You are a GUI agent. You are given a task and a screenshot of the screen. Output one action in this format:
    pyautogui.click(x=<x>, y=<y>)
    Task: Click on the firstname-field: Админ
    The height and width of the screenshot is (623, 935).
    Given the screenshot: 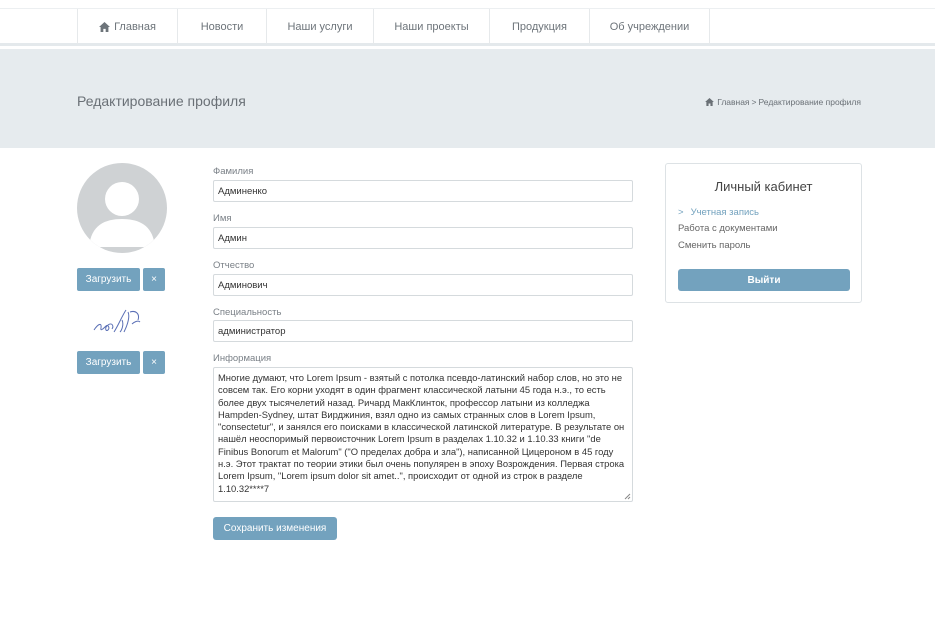 What is the action you would take?
    pyautogui.click(x=423, y=238)
    